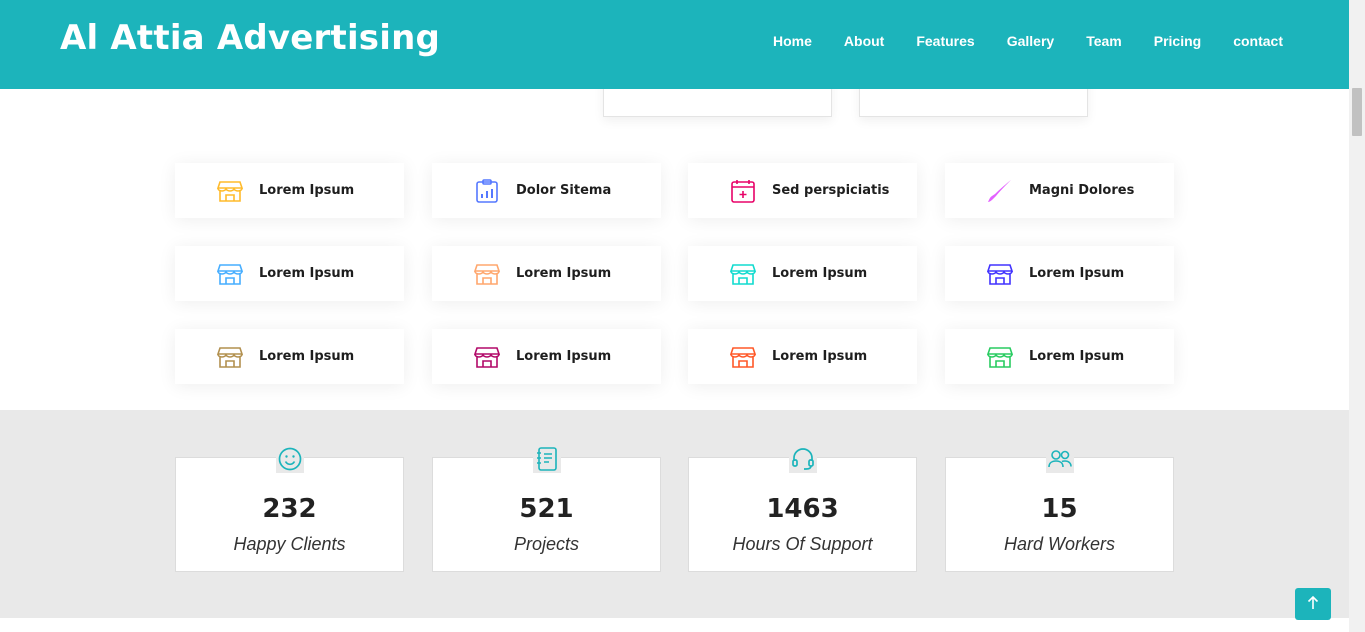  I want to click on count-number: 521, so click(546, 509).